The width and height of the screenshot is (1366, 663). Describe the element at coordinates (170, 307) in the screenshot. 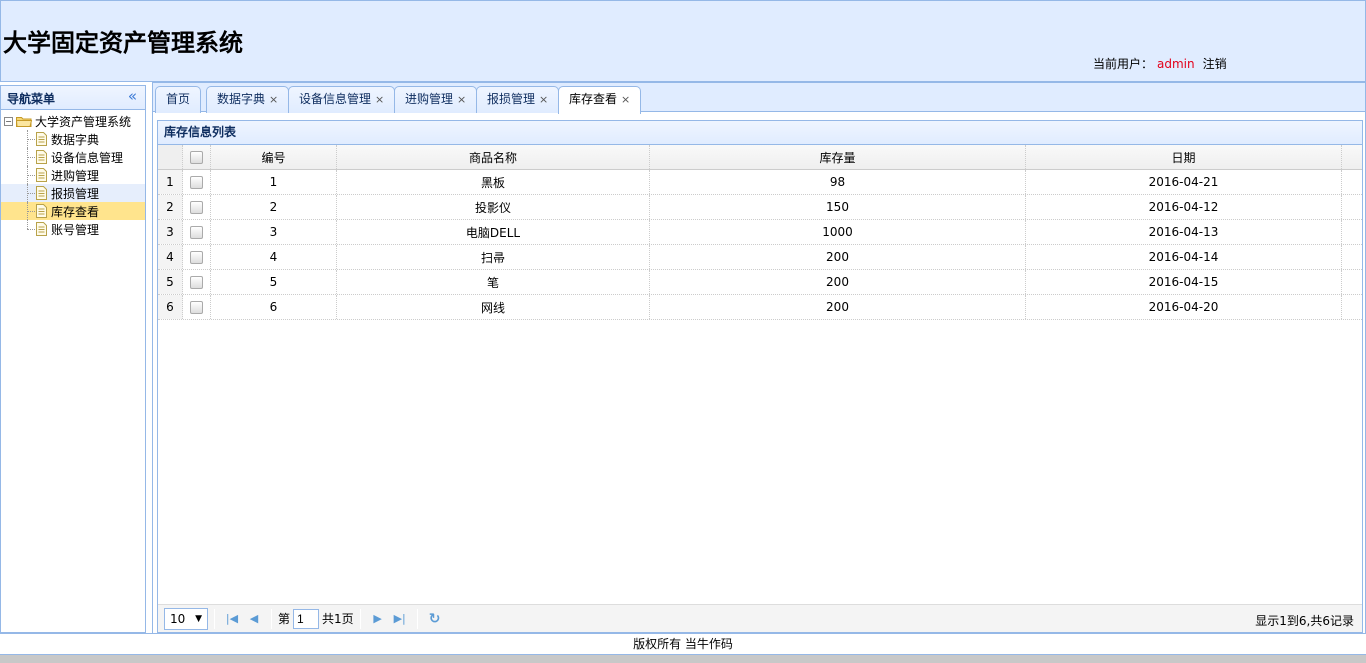

I see `row-number: 6` at that location.